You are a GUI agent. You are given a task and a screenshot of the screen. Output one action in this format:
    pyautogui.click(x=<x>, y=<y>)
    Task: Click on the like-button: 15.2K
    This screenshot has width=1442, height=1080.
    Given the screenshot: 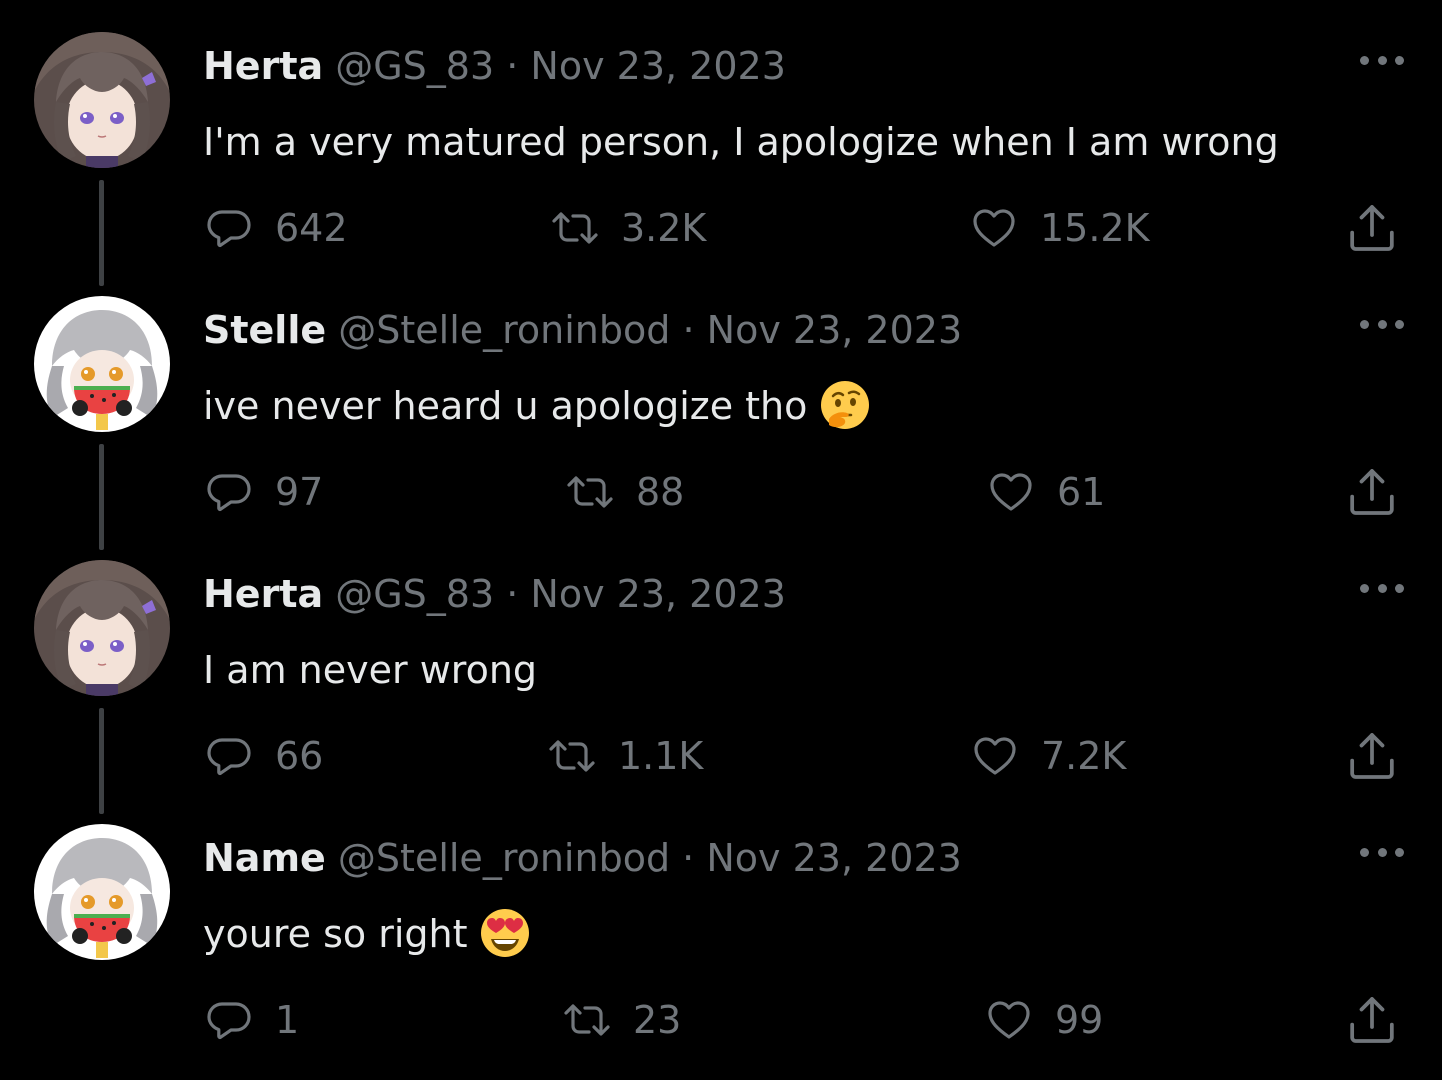 What is the action you would take?
    pyautogui.click(x=1060, y=228)
    